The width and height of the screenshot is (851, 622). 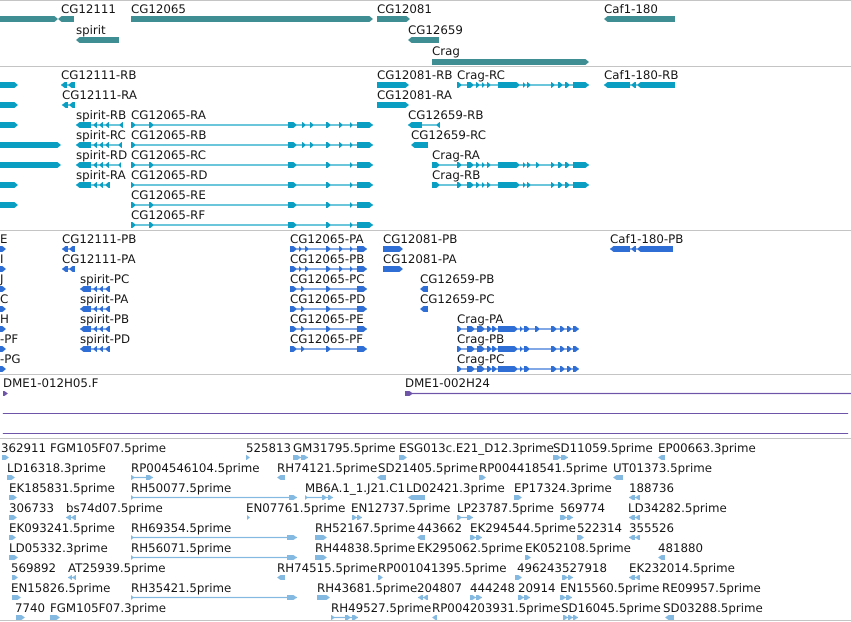 What do you see at coordinates (99, 95) in the screenshot?
I see `transcript-label: CG12111-RA` at bounding box center [99, 95].